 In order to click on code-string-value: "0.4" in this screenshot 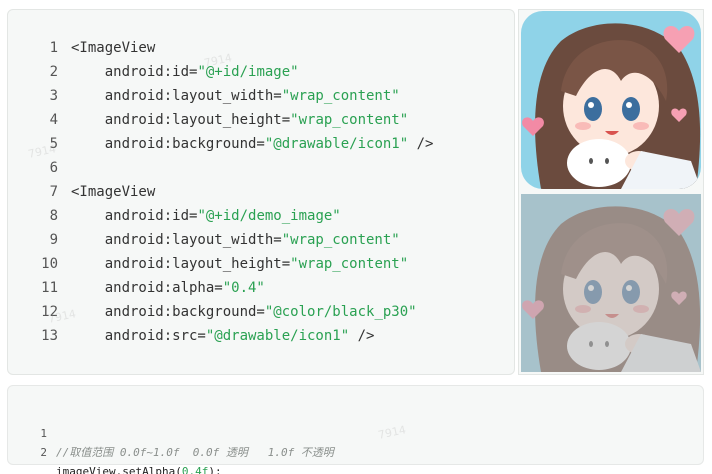, I will do `click(243, 288)`.